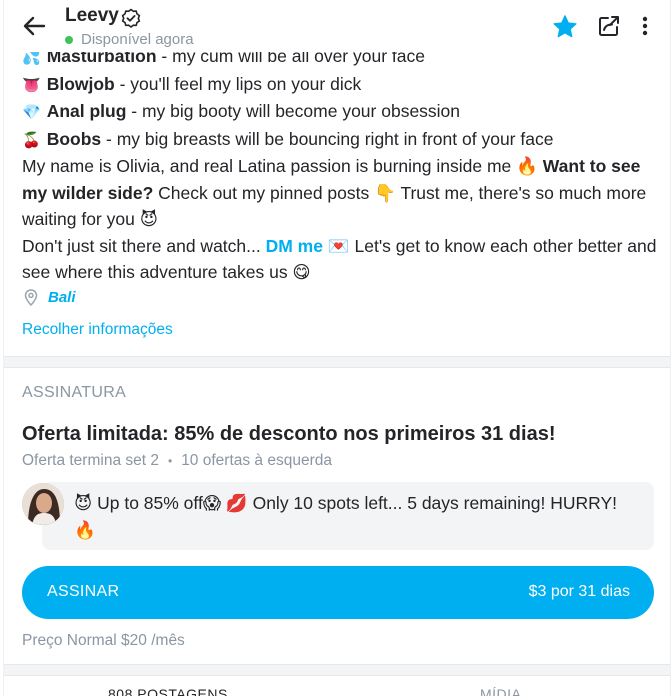 Image resolution: width=672 pixels, height=696 pixels. Describe the element at coordinates (92, 15) in the screenshot. I see `page-title: Leevy` at that location.